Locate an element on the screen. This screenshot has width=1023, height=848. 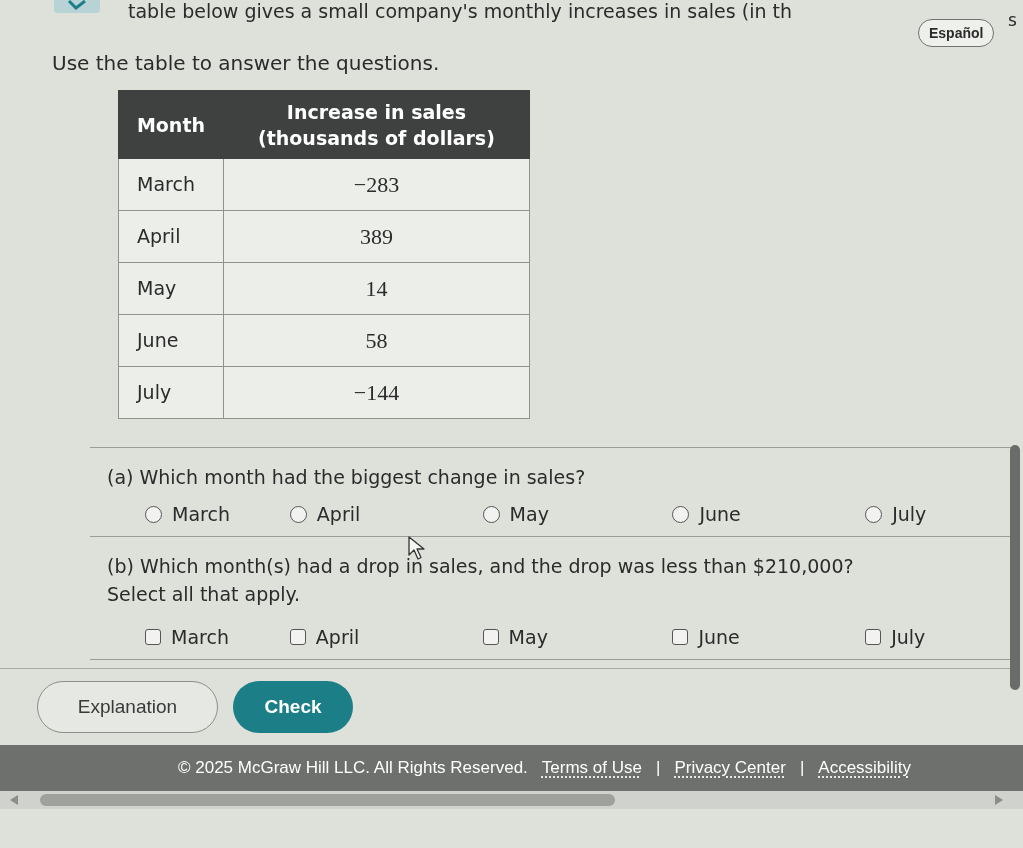
month-cell: July is located at coordinates (171, 392).